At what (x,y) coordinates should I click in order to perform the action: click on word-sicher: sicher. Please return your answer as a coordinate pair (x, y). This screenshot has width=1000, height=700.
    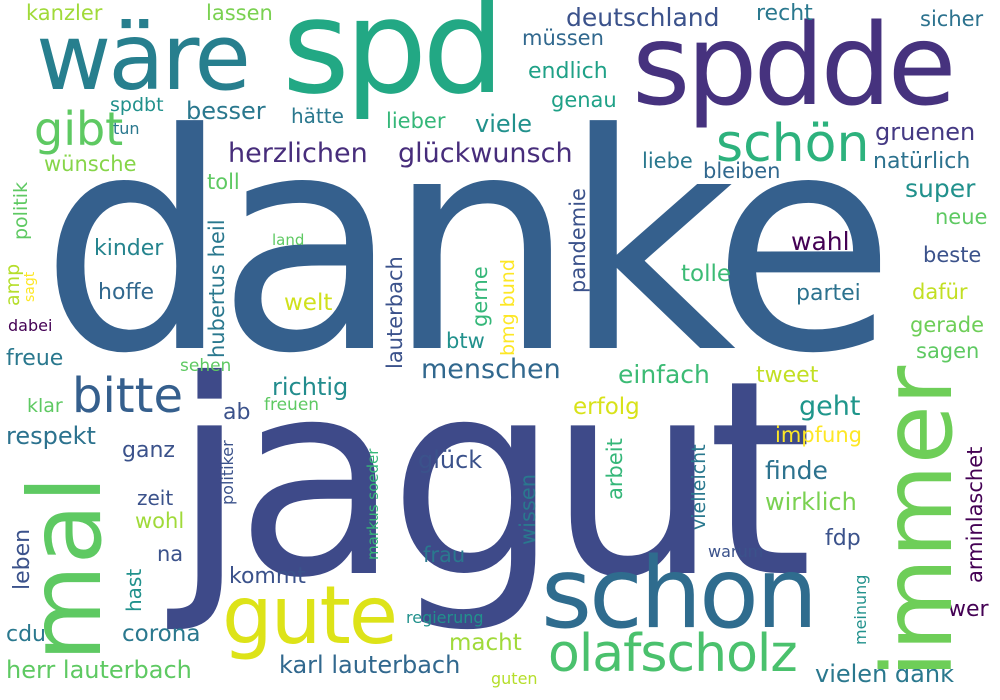
    Looking at the image, I should click on (952, 19).